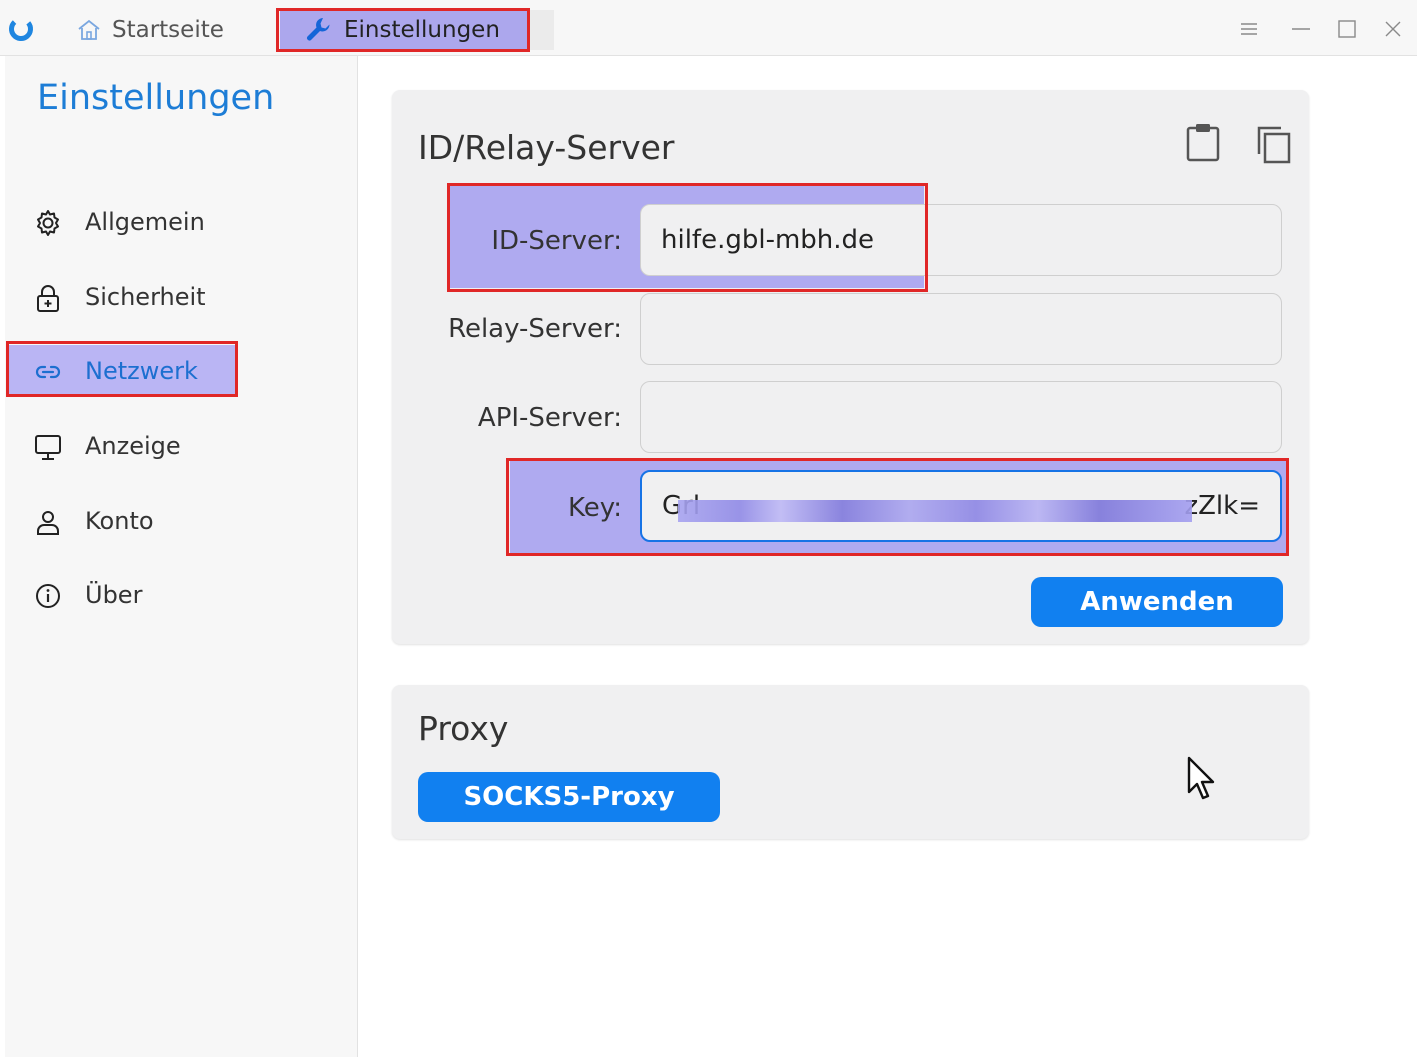 This screenshot has height=1057, width=1417. I want to click on api-server-input, so click(961, 417).